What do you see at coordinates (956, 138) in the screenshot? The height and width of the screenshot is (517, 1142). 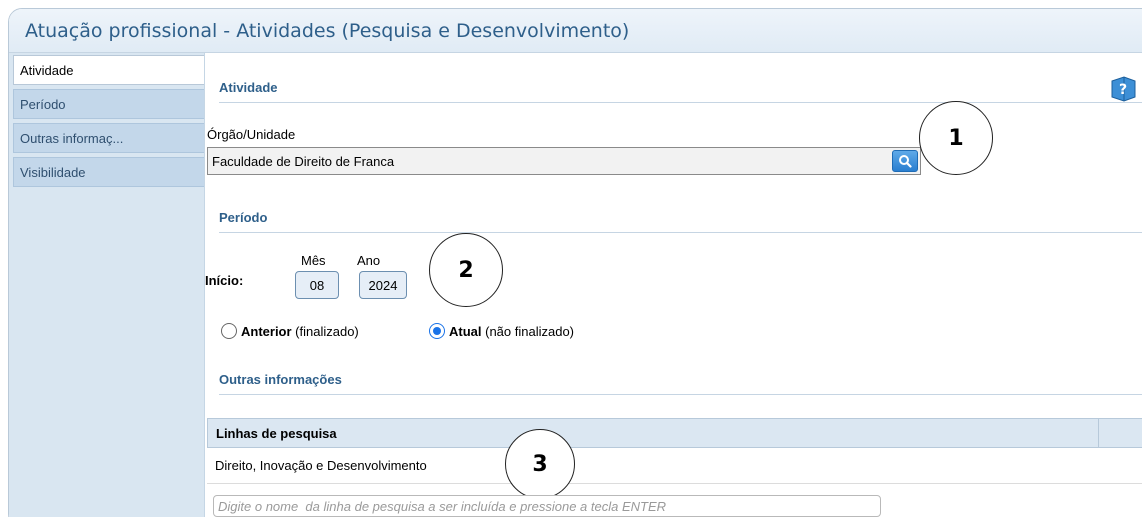 I see `callout-1: 1` at bounding box center [956, 138].